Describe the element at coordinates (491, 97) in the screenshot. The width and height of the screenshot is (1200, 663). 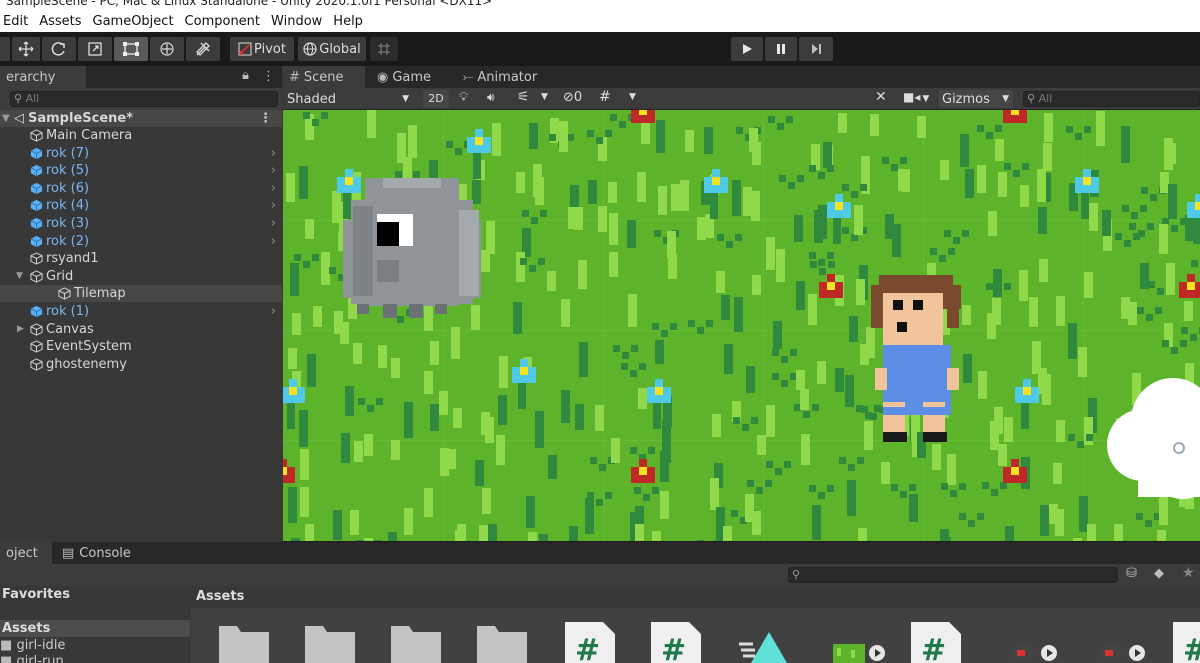
I see `audio-icon: 🔊︎` at that location.